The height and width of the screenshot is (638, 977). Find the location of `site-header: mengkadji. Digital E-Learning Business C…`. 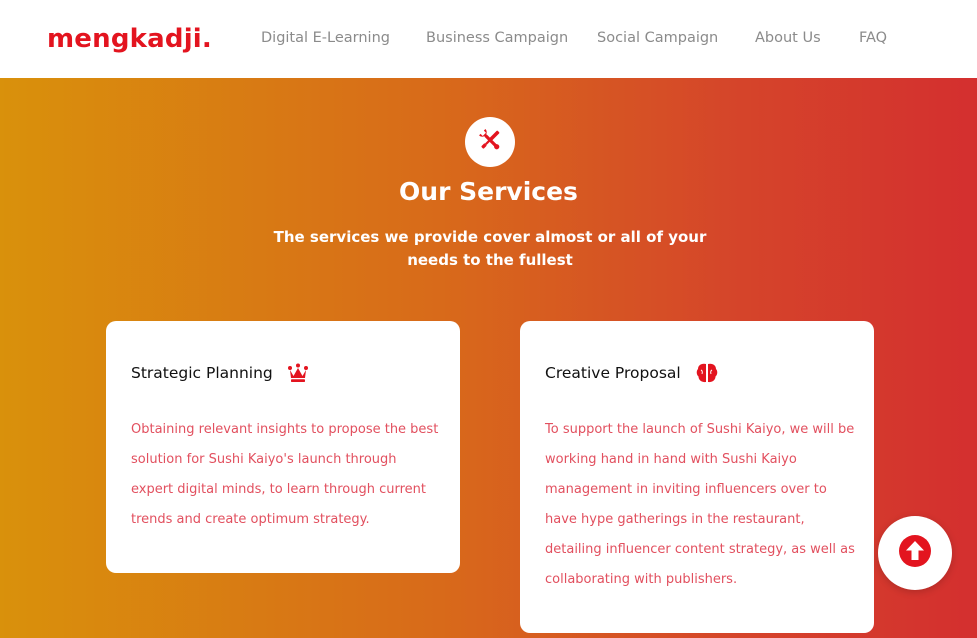

site-header: mengkadji. Digital E-Learning Business C… is located at coordinates (488, 39).